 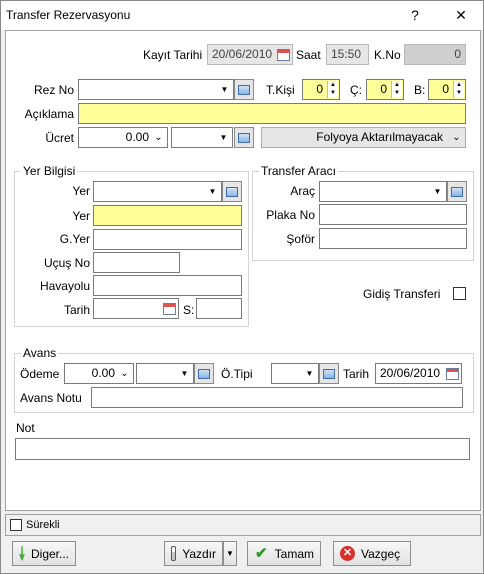 I want to click on rezno-lookup-button, so click(x=244, y=89).